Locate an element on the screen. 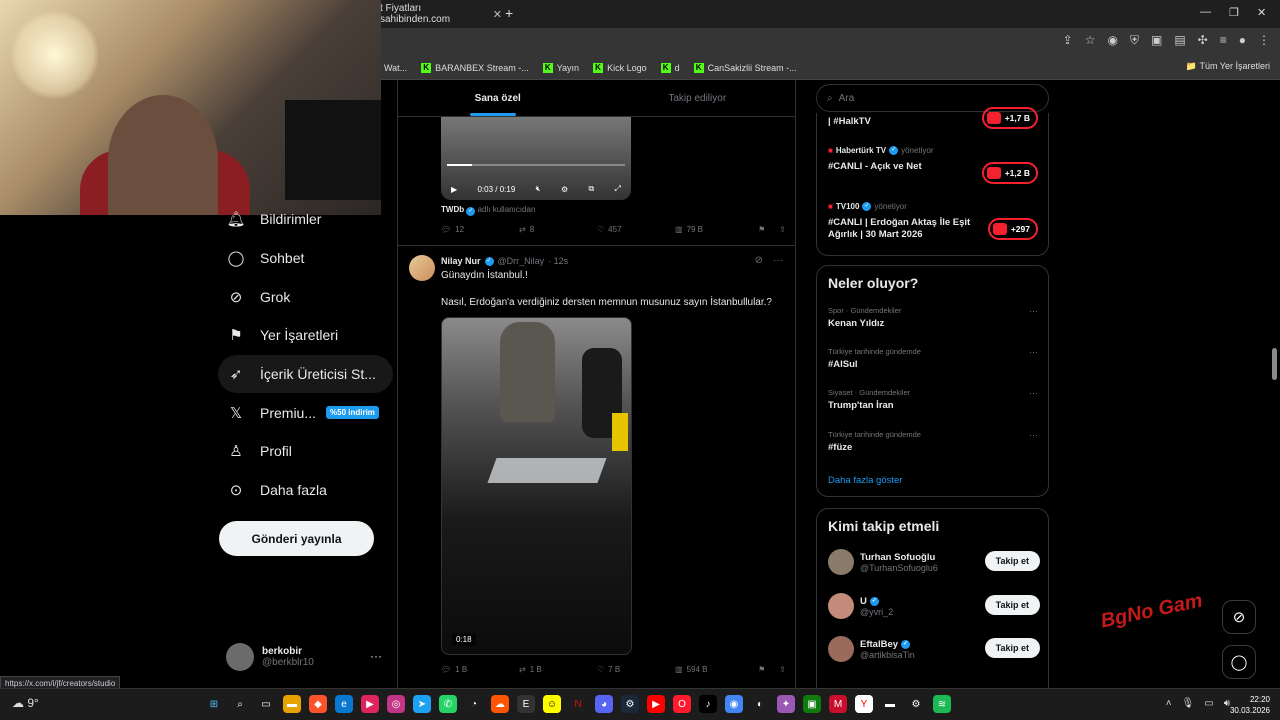 The height and width of the screenshot is (720, 1280). reply-button: 💬︎ 12 is located at coordinates (480, 229).